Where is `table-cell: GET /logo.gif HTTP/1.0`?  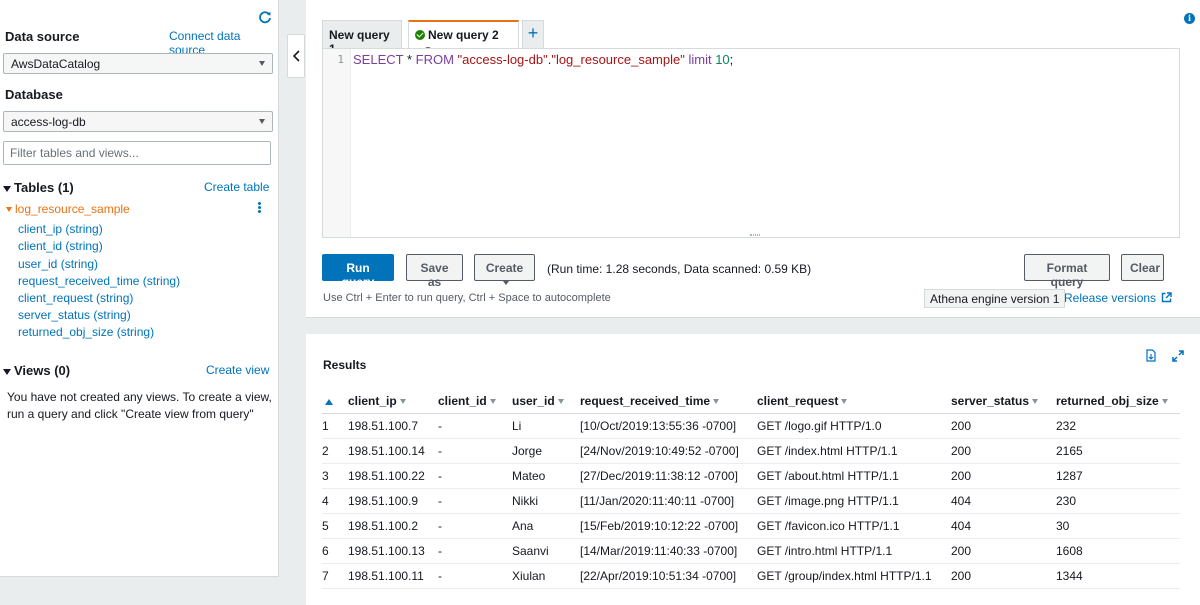 table-cell: GET /logo.gif HTTP/1.0 is located at coordinates (844, 426).